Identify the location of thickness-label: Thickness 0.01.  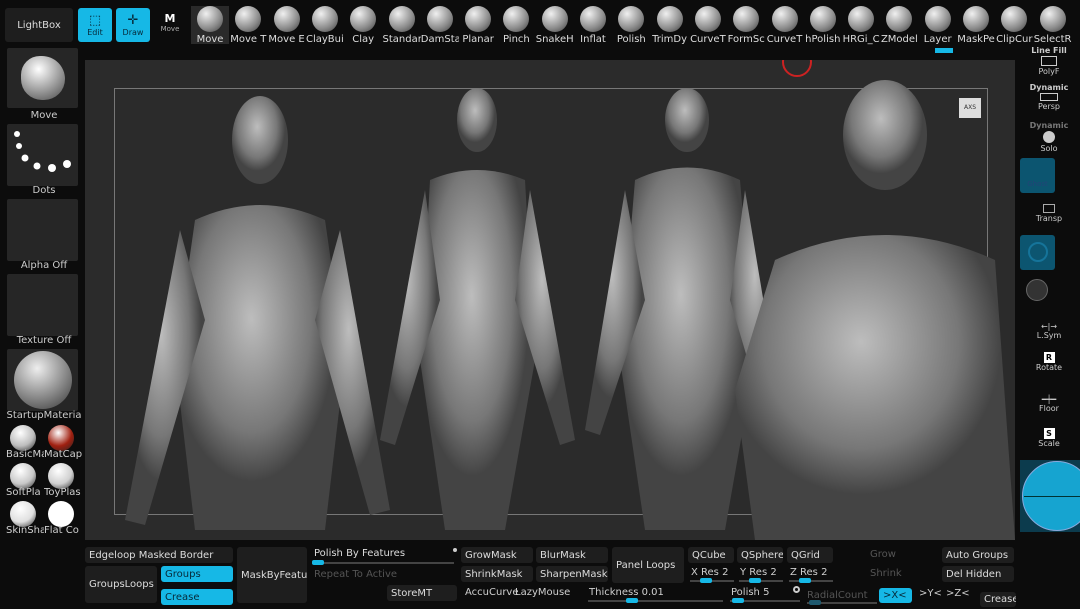
(626, 592).